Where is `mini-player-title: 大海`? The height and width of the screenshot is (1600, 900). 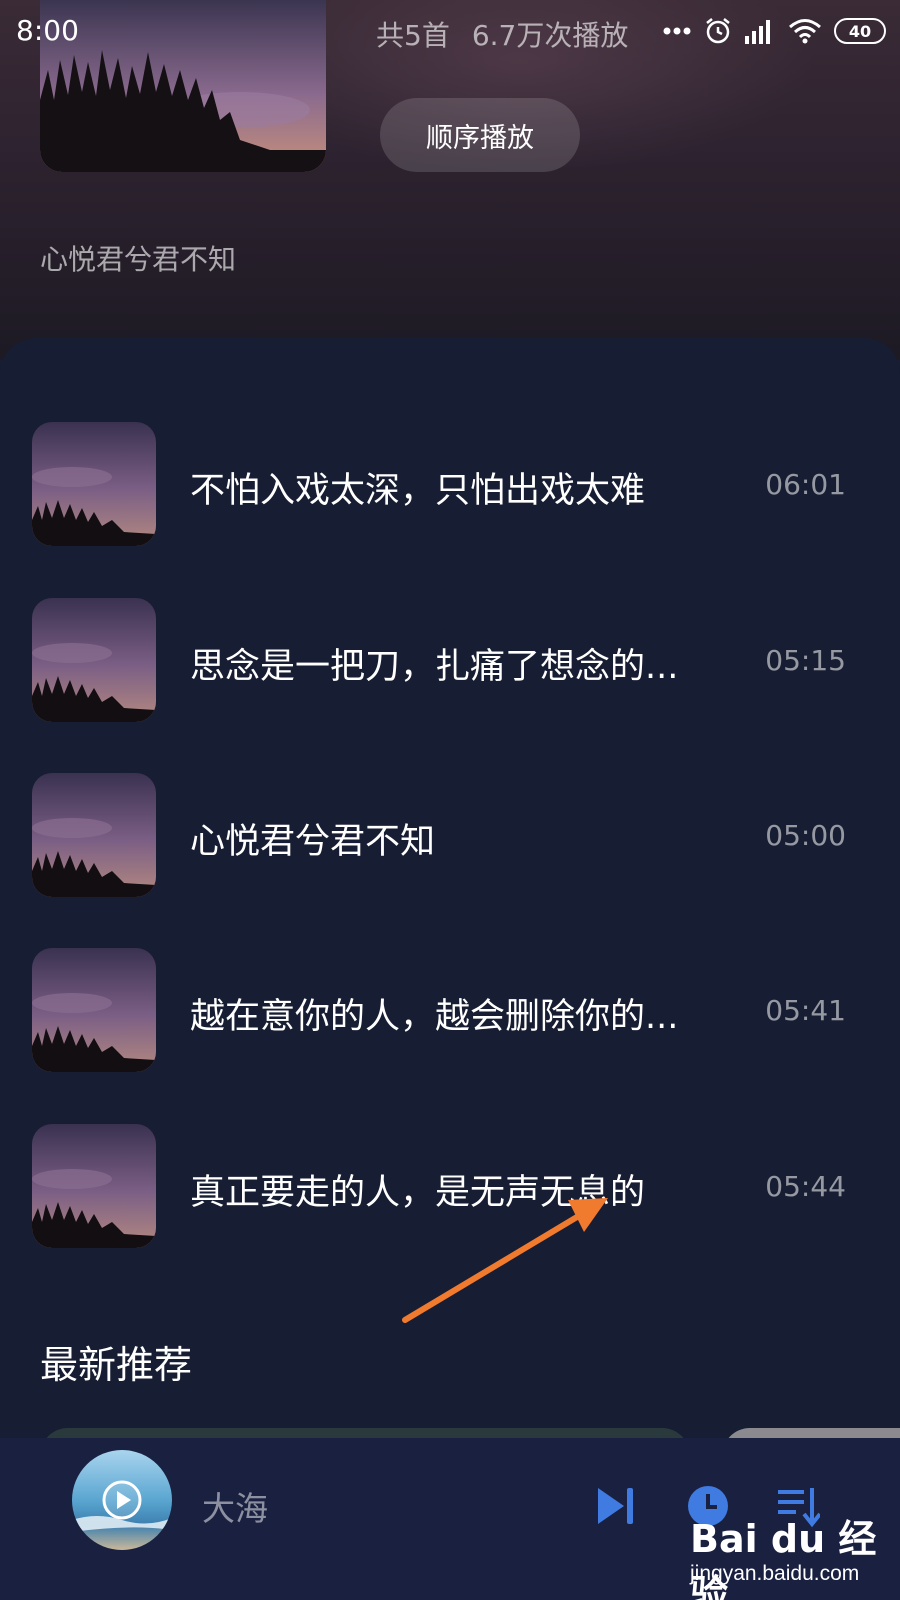
mini-player-title: 大海 is located at coordinates (235, 1508).